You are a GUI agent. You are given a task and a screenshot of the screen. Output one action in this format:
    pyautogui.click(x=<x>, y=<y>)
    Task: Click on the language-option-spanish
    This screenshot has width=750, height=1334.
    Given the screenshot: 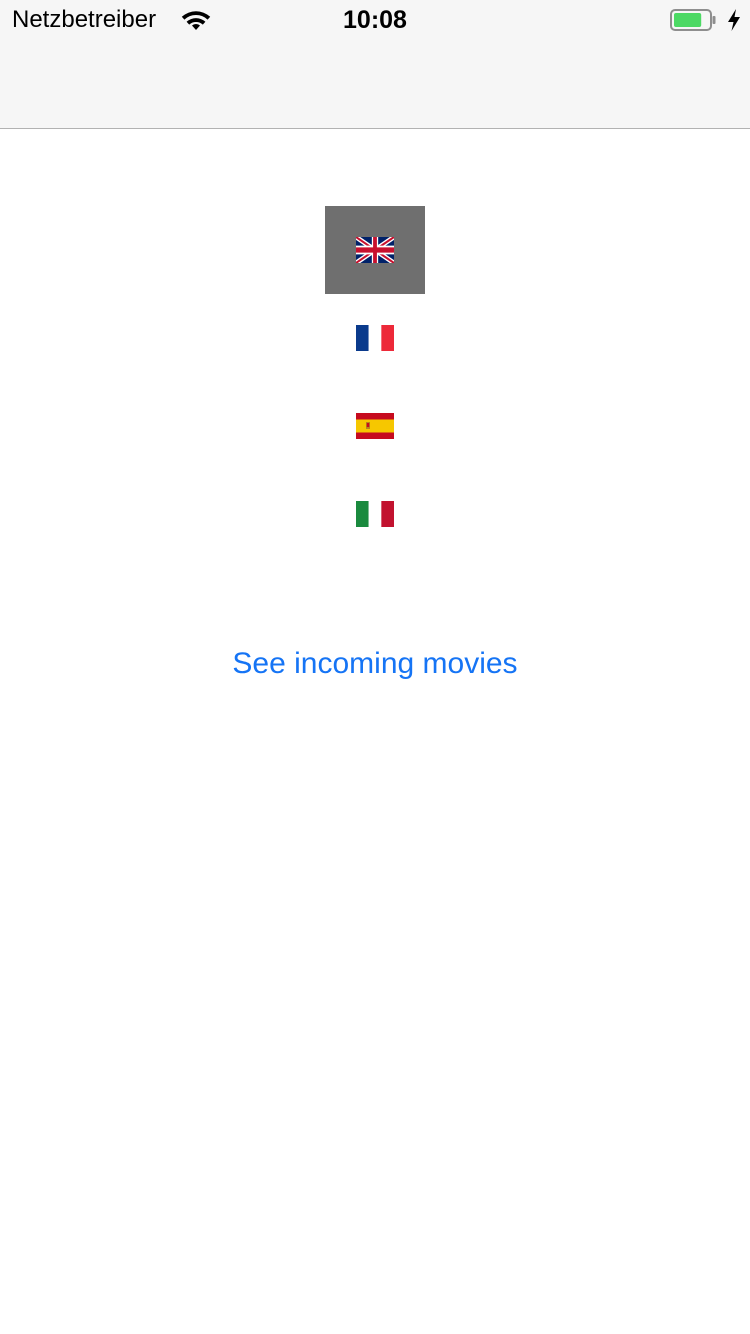 What is the action you would take?
    pyautogui.click(x=375, y=426)
    